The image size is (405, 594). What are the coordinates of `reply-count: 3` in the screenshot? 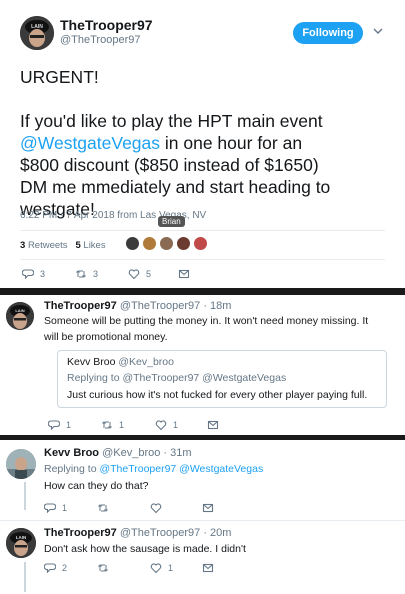 It's located at (43, 274).